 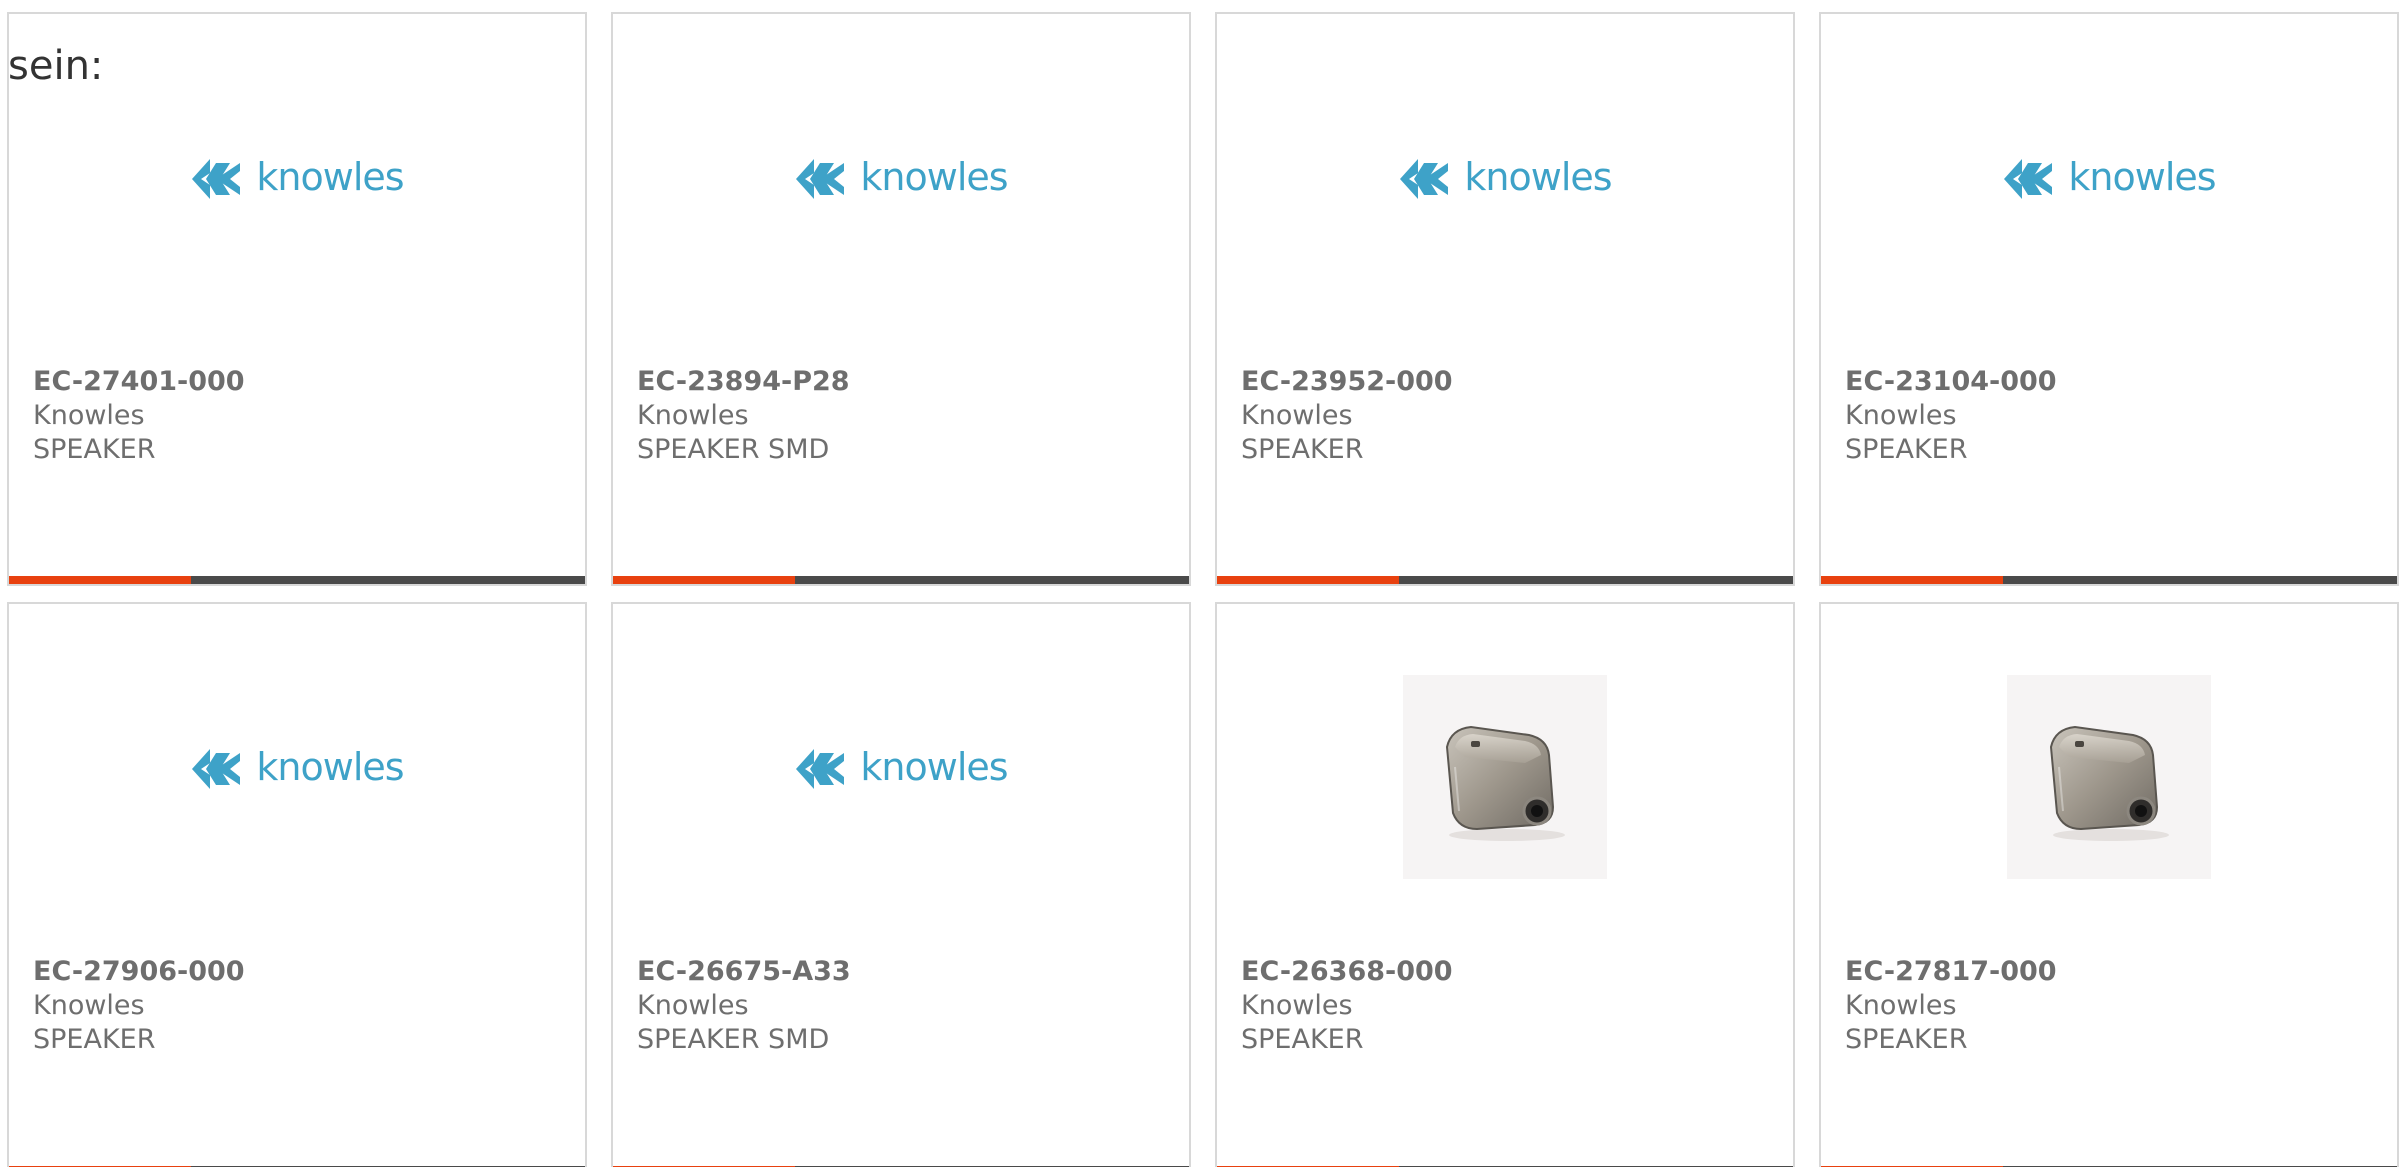 What do you see at coordinates (2111, 972) in the screenshot?
I see `part-number: EC-27817-000` at bounding box center [2111, 972].